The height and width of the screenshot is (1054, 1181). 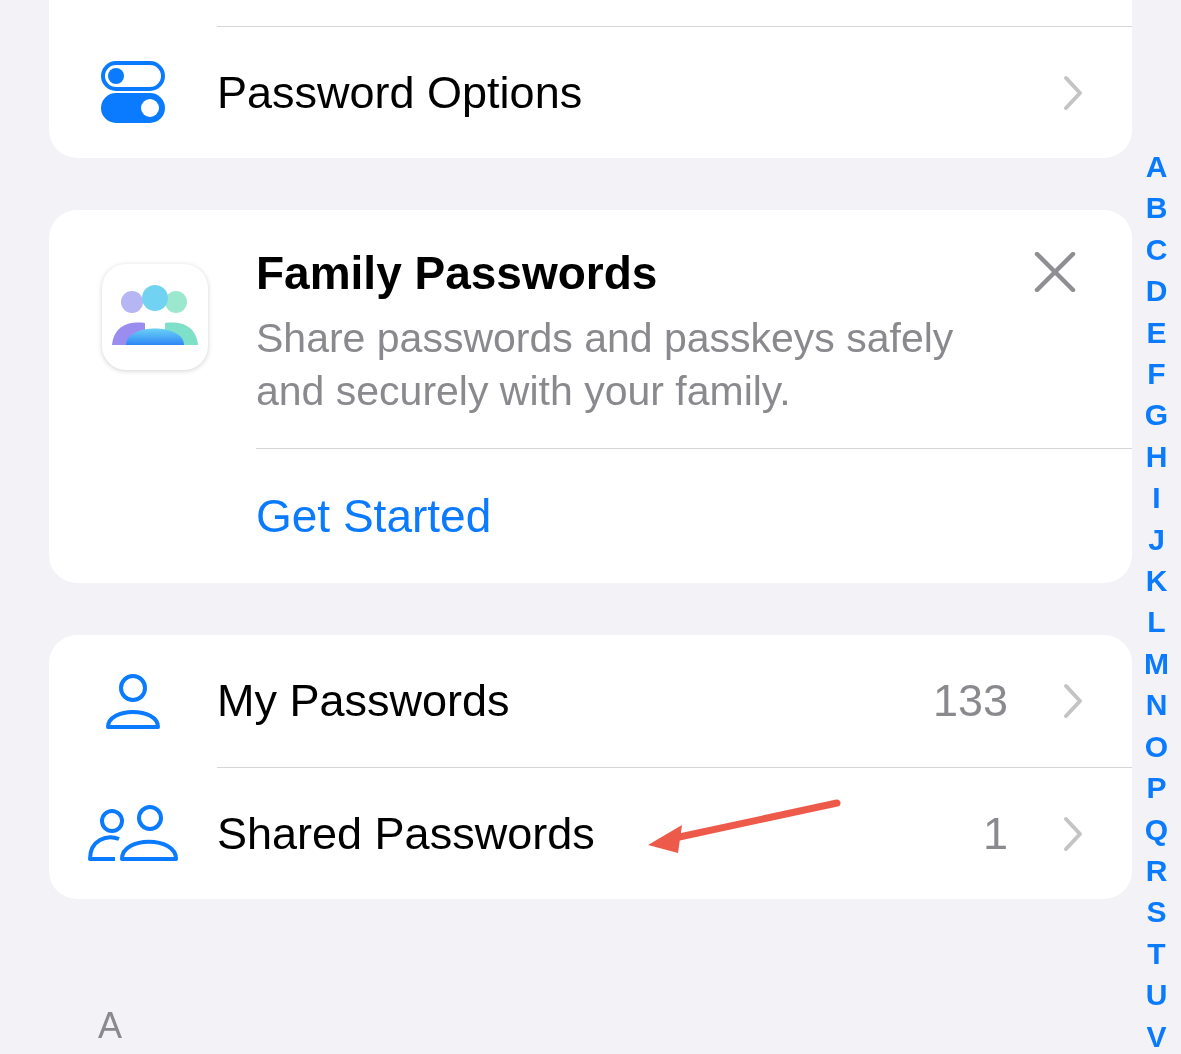 I want to click on two-people-icon, so click(x=133, y=833).